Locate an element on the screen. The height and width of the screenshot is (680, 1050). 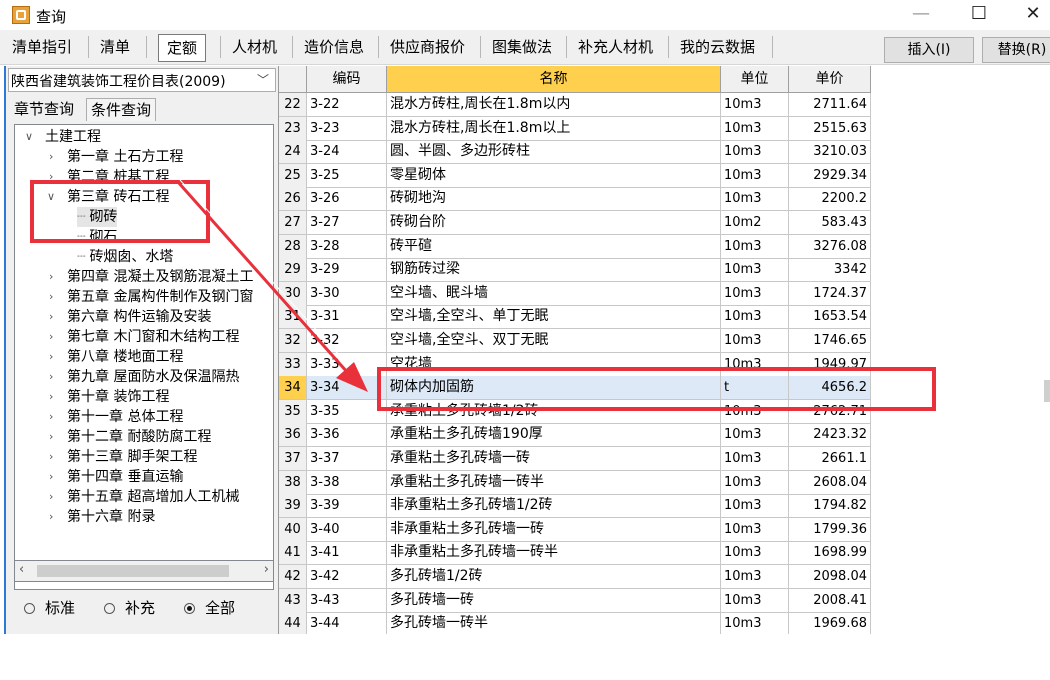
arrow-line-inner is located at coordinates (270, 279).